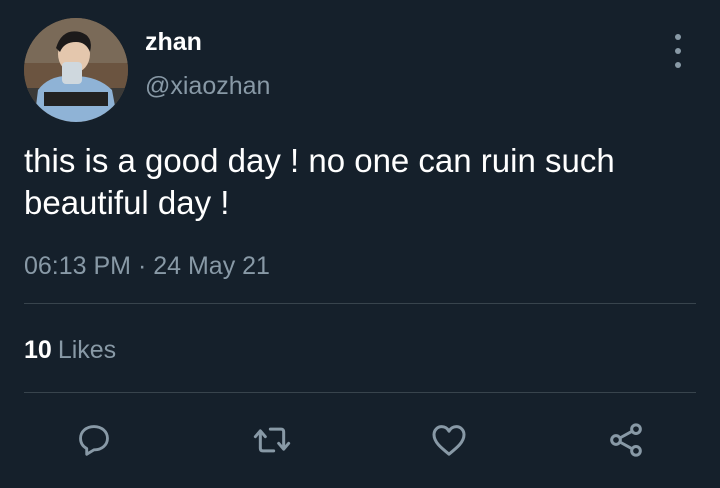 This screenshot has height=488, width=720. I want to click on share-button, so click(626, 440).